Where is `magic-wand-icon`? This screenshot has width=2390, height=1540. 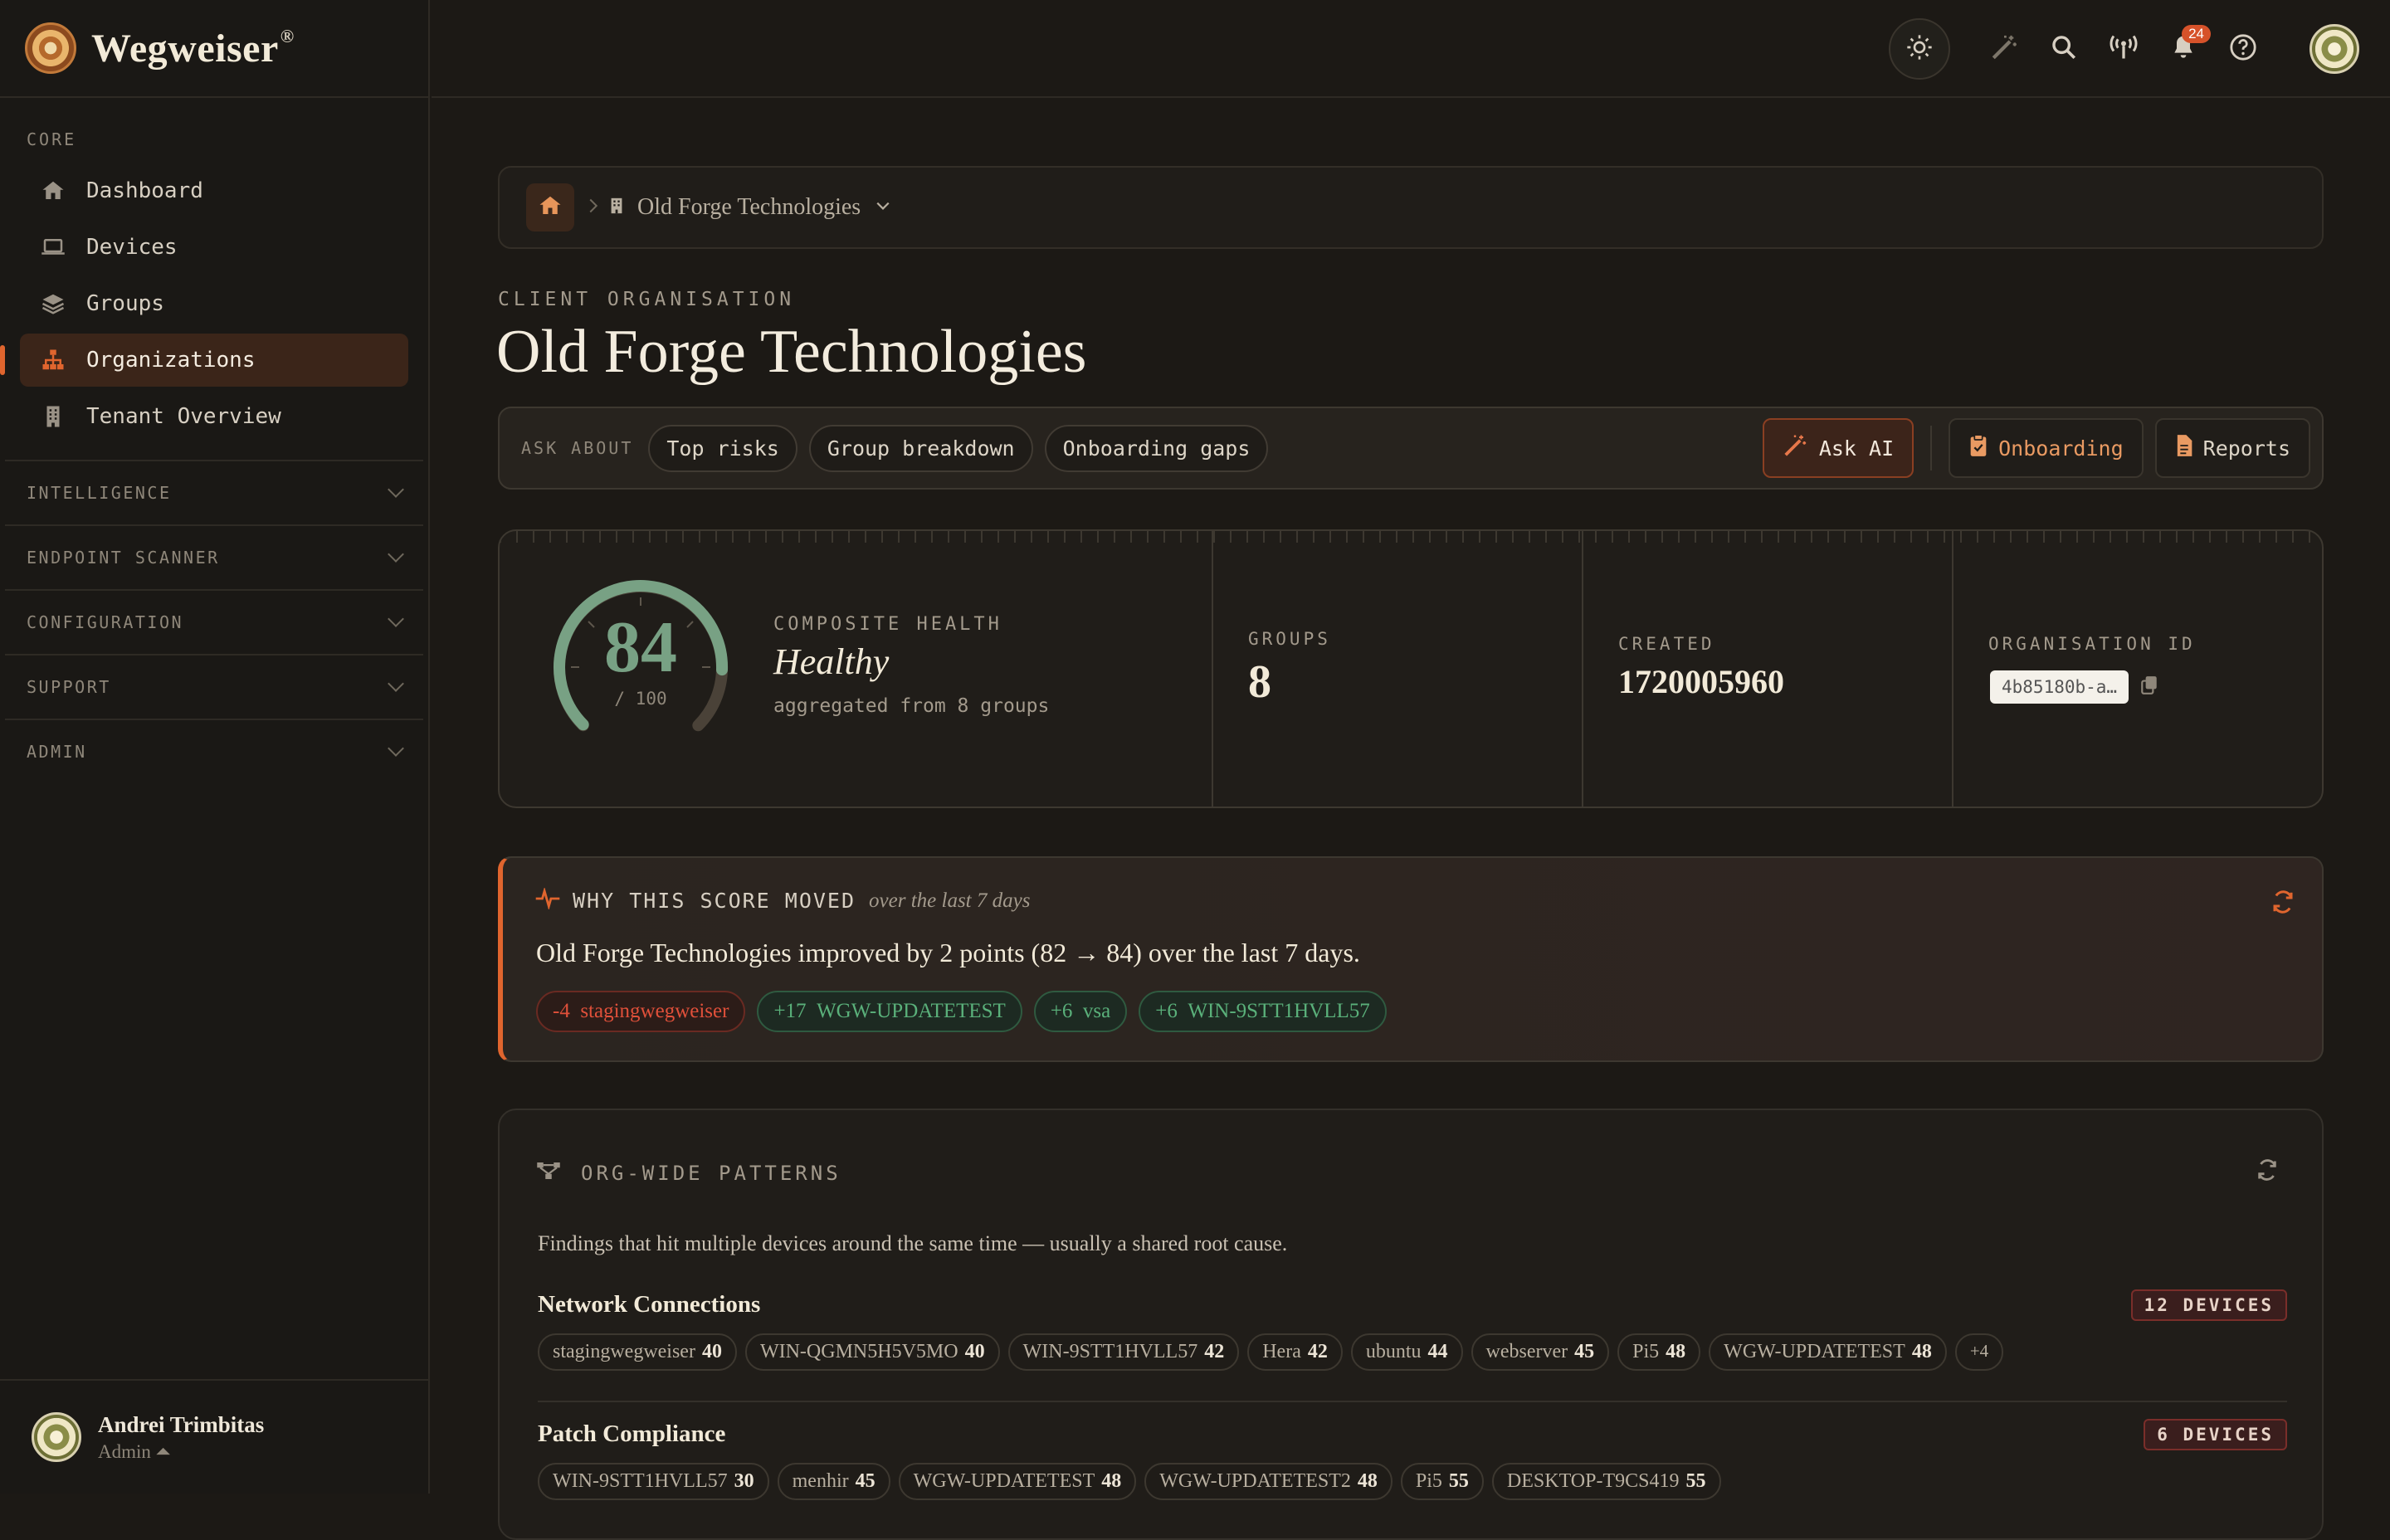 magic-wand-icon is located at coordinates (2004, 49).